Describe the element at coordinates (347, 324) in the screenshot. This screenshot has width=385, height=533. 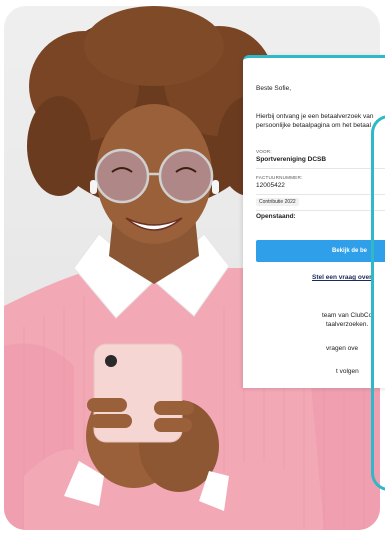
I see `email-body-line-2: taalverzoeken.` at that location.